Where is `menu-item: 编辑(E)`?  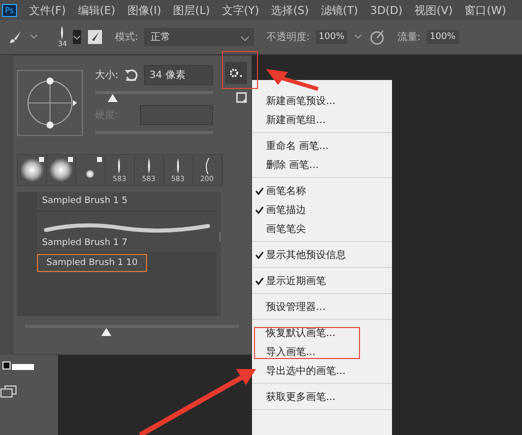
menu-item: 编辑(E) is located at coordinates (97, 10).